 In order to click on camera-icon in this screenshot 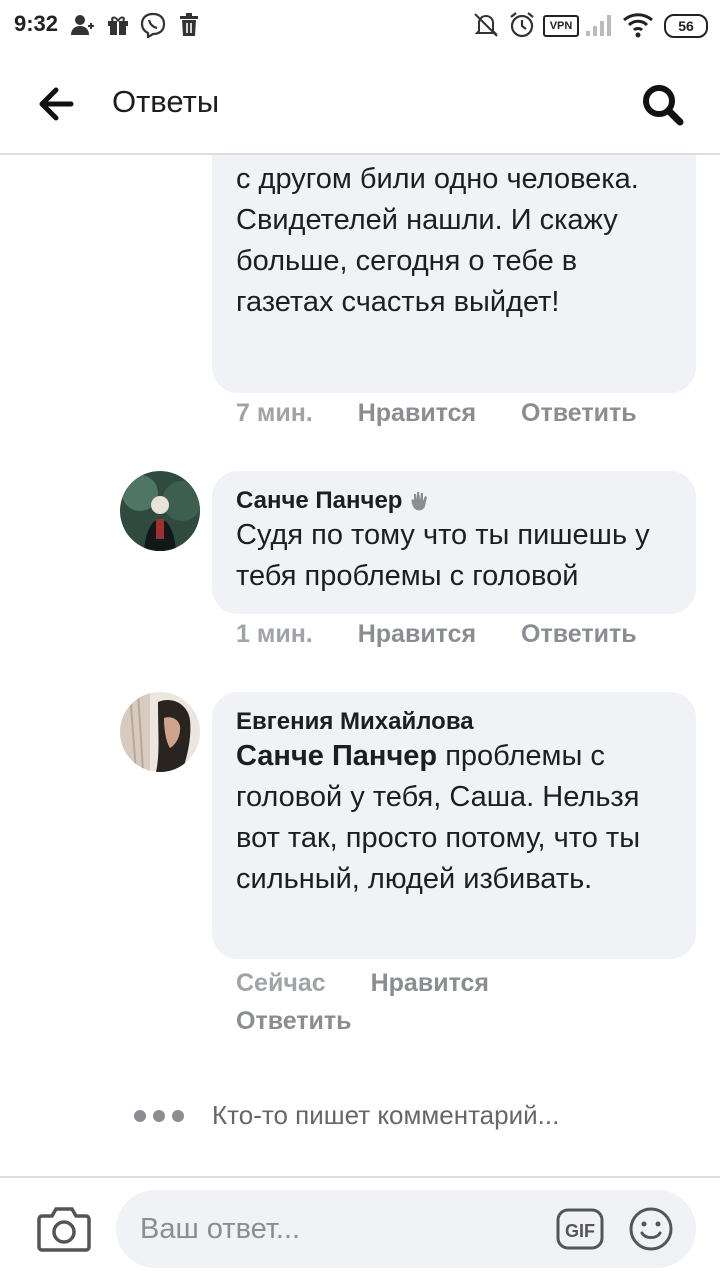, I will do `click(64, 1229)`.